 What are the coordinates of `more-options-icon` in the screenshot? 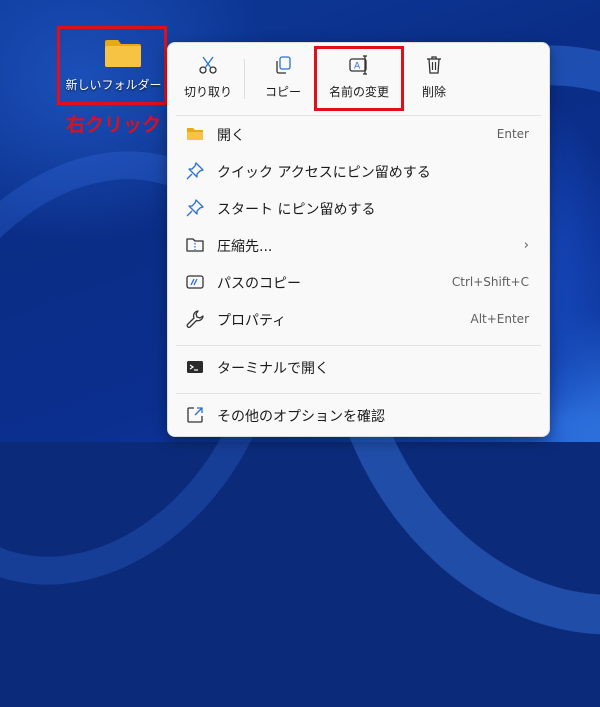 It's located at (195, 415).